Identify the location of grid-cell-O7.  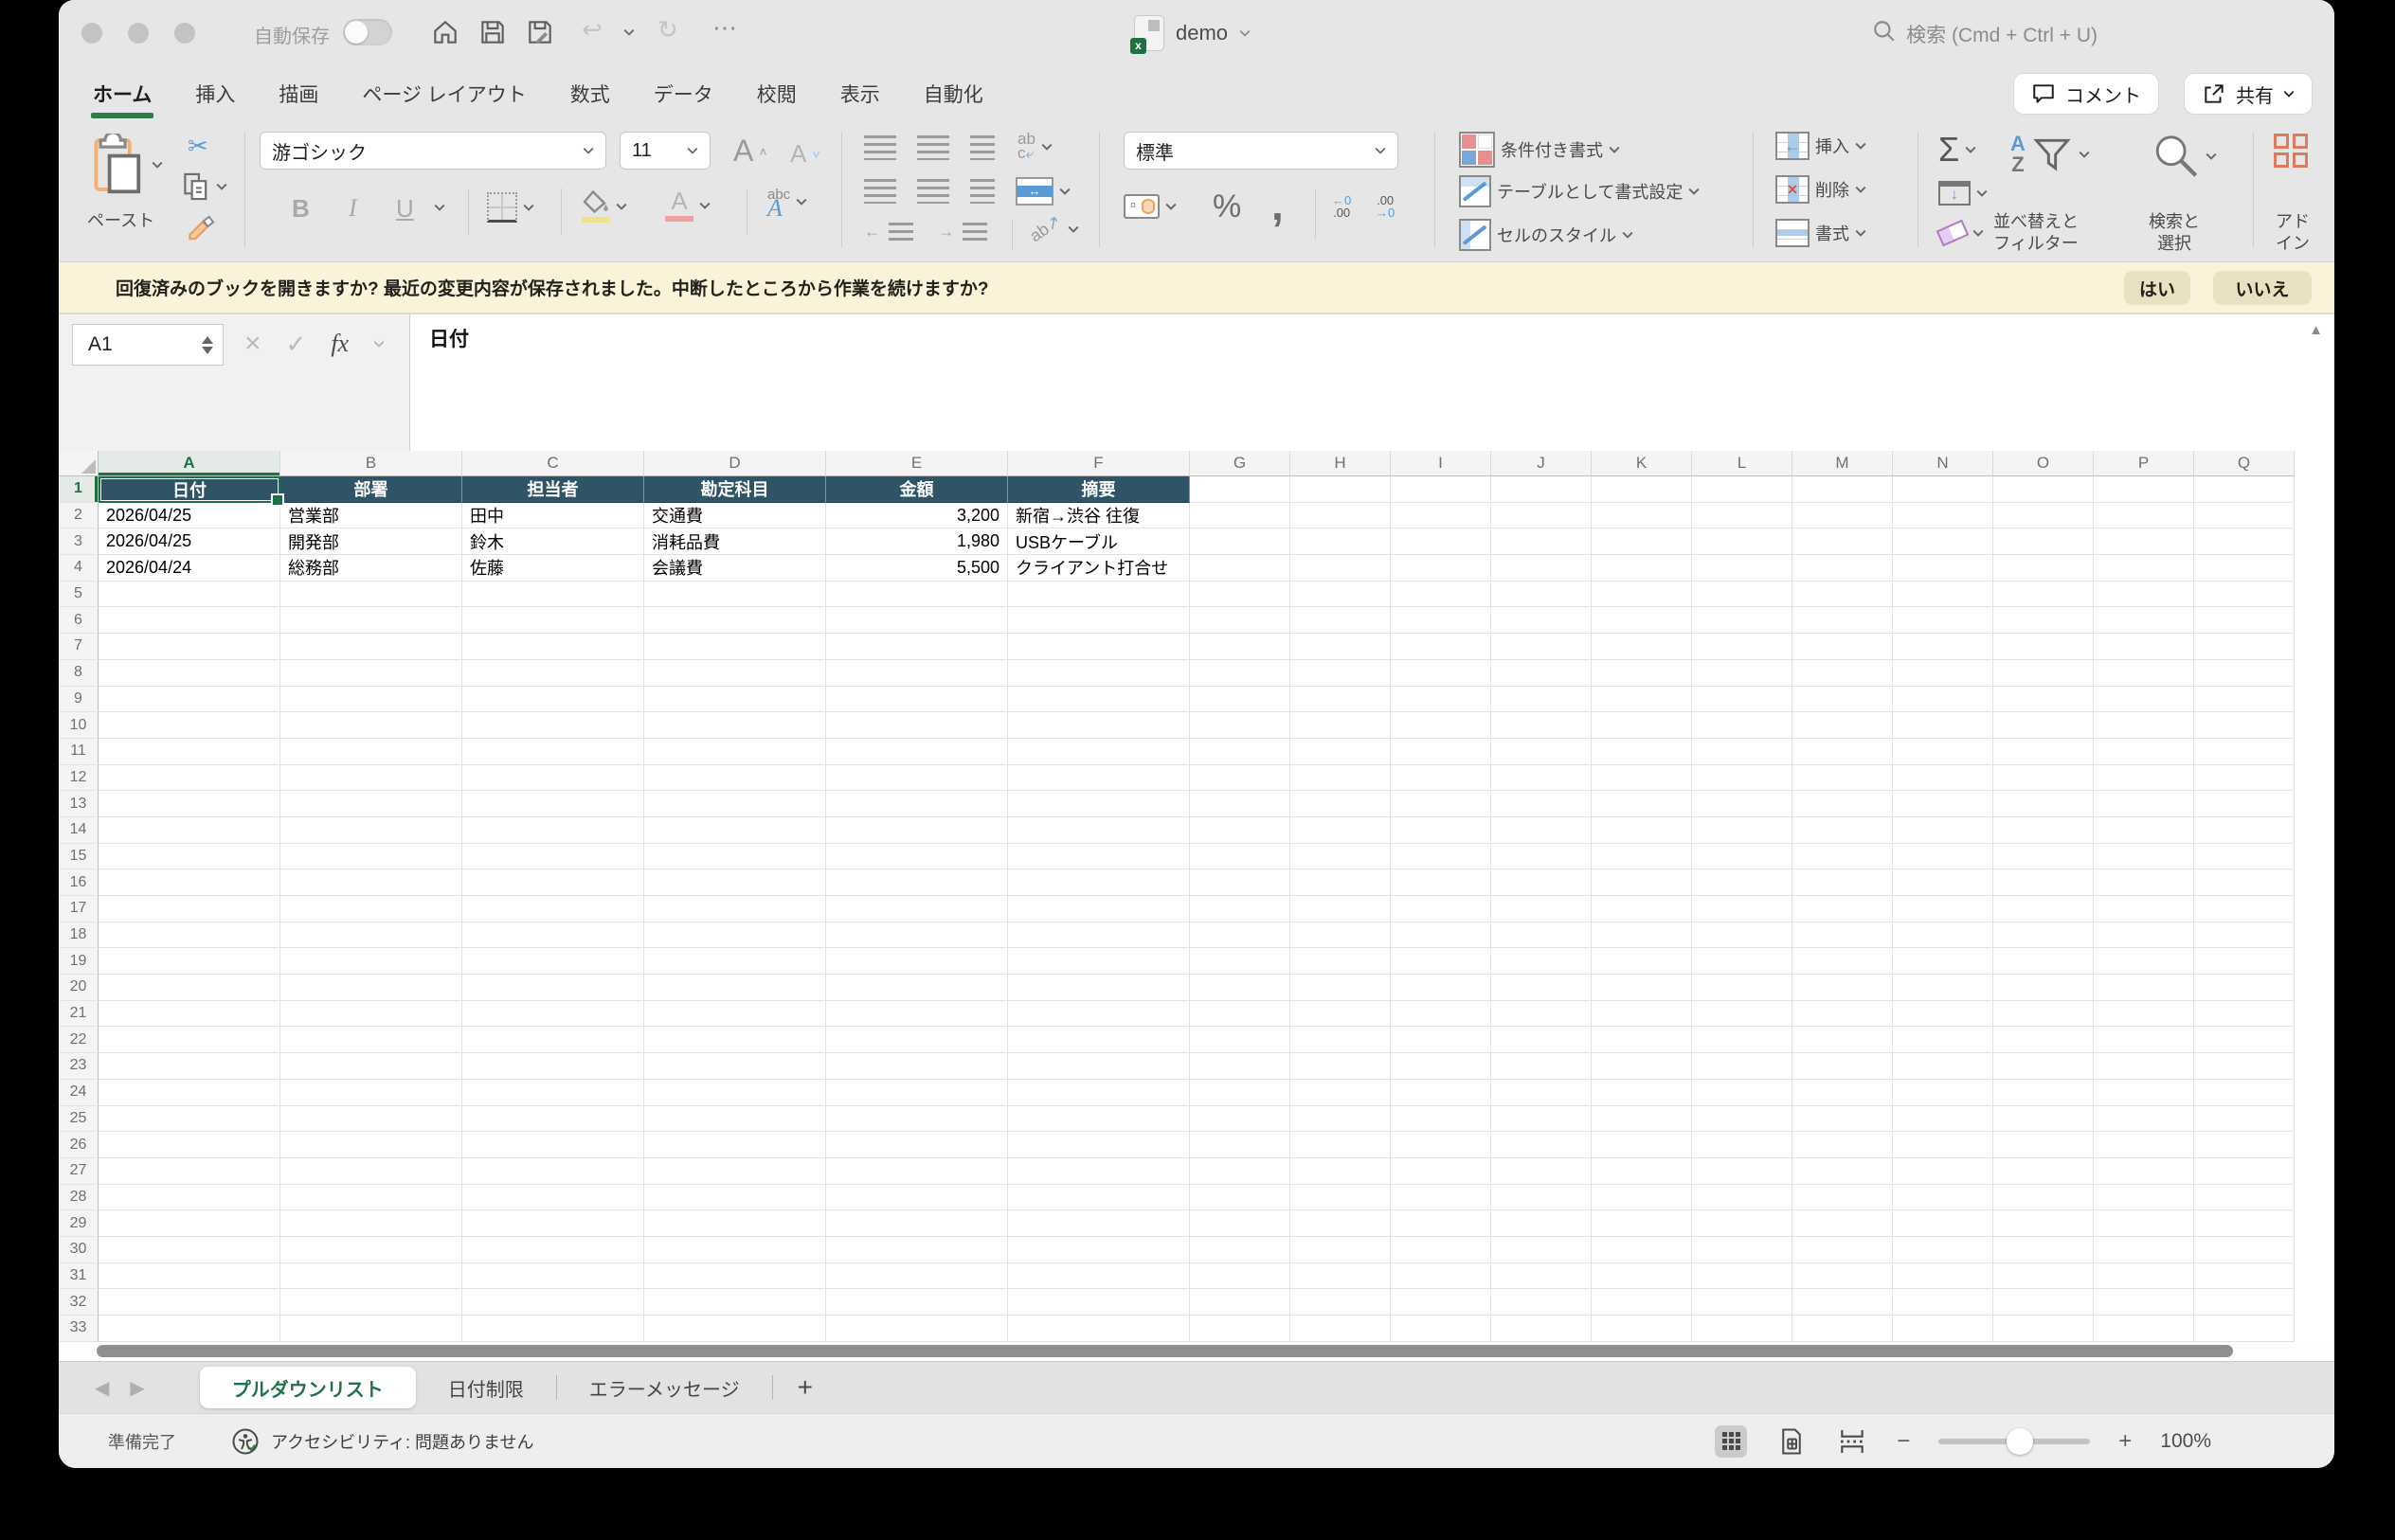
(2043, 647).